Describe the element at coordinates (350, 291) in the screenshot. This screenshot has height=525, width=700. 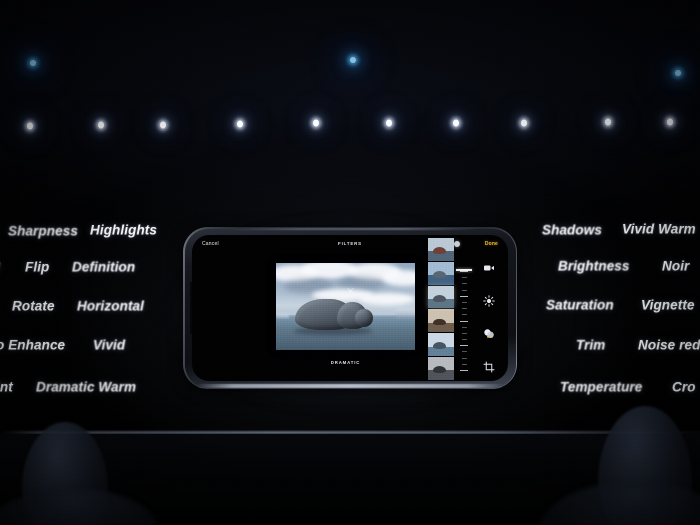
I see `photo-bird` at that location.